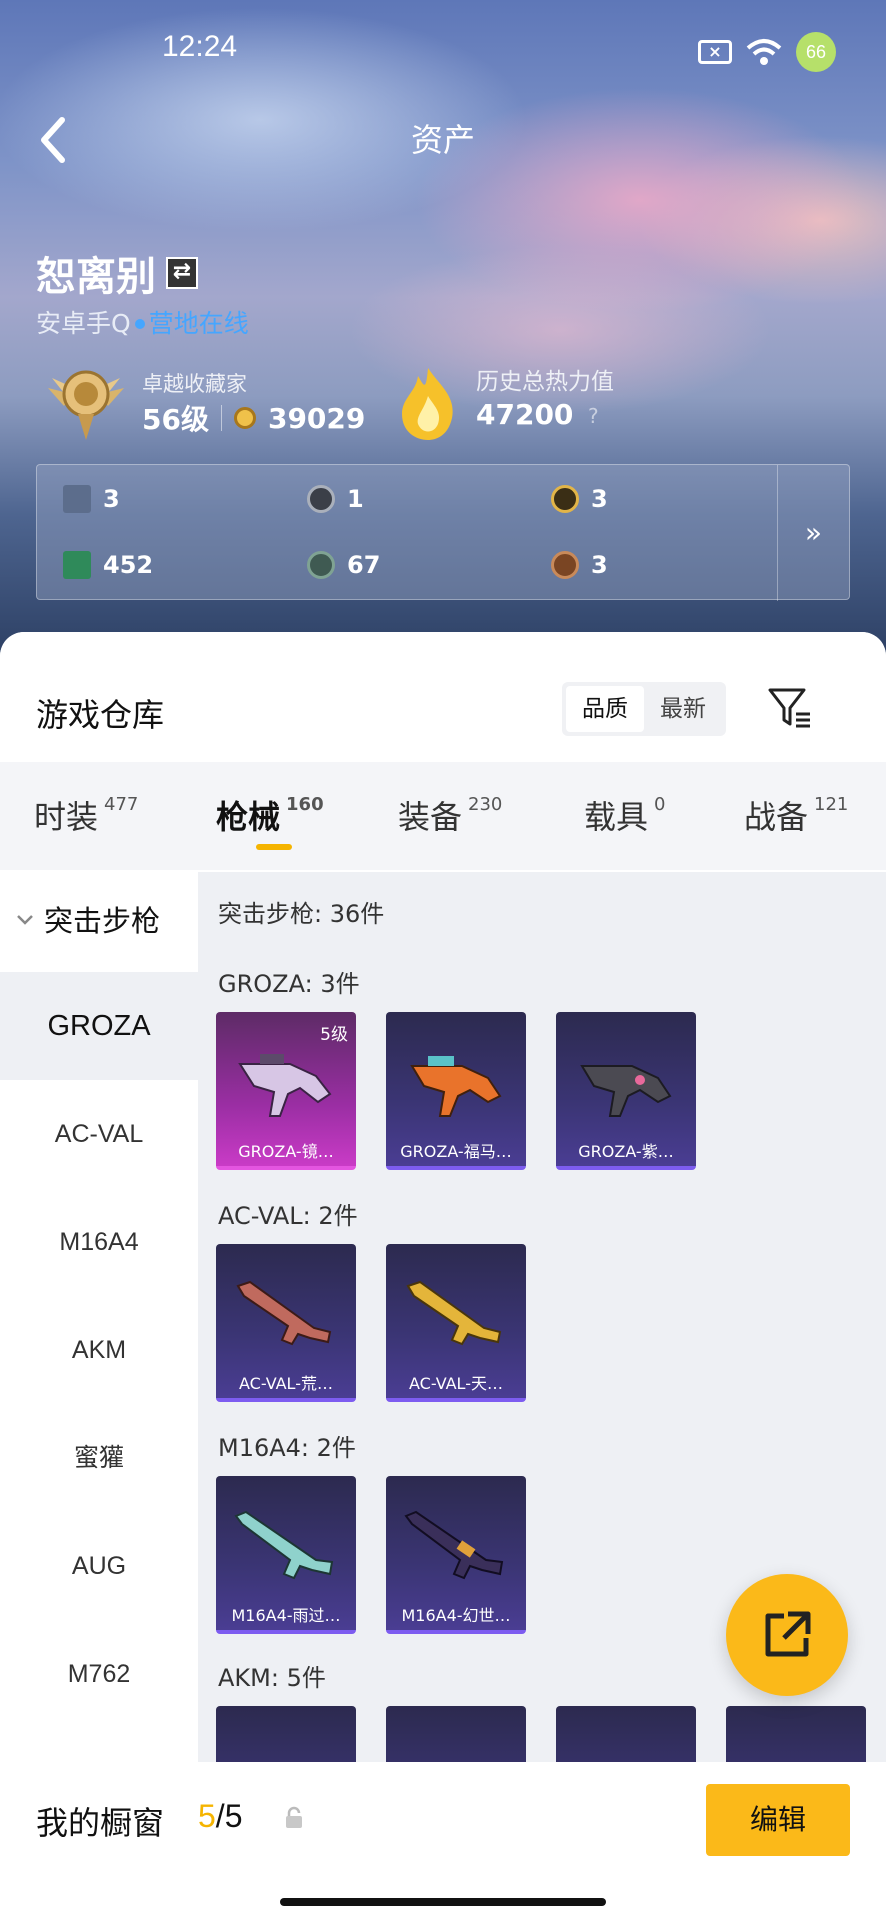  I want to click on group-title: GROZA: 3件, so click(289, 984).